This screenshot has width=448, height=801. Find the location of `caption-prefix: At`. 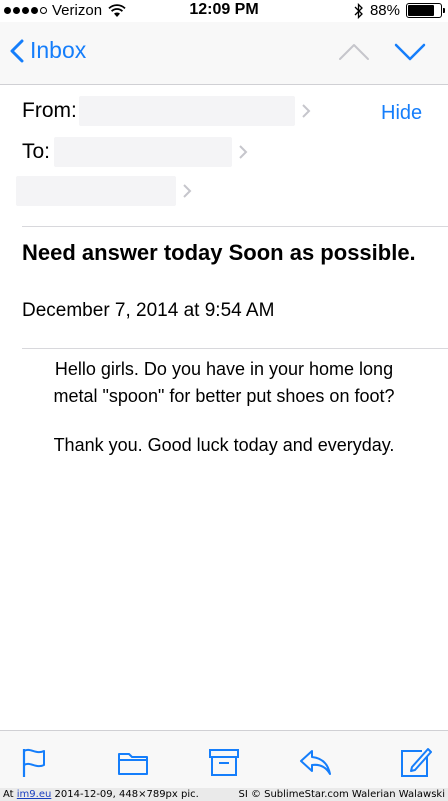

caption-prefix: At is located at coordinates (8, 794).